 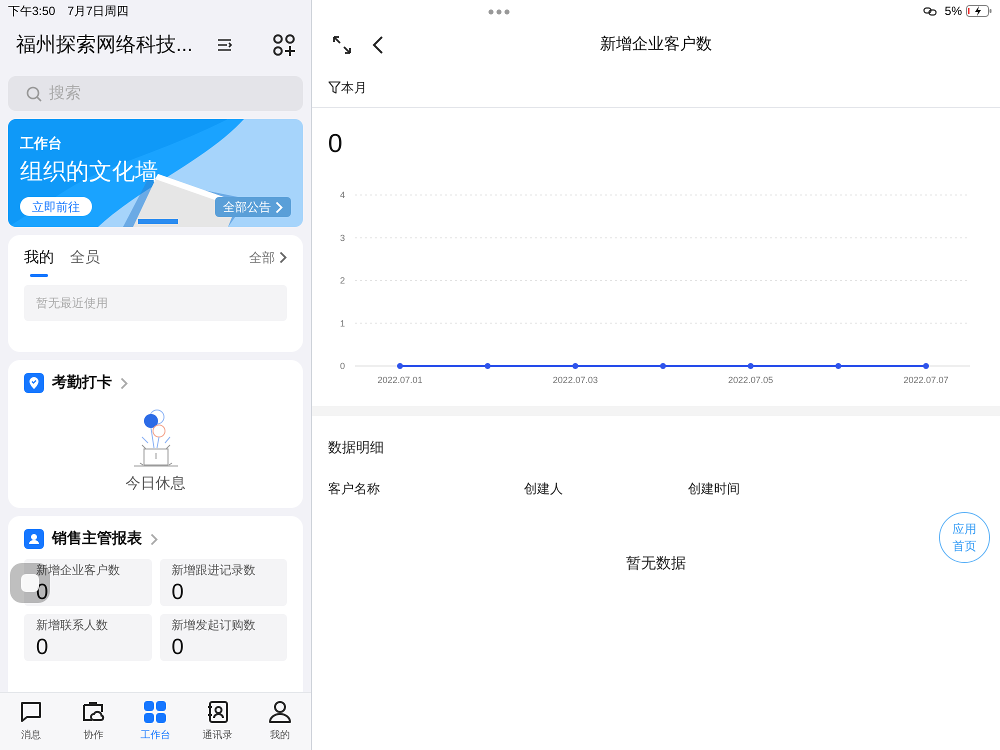 I want to click on balloon-box-drawing, so click(x=156, y=437).